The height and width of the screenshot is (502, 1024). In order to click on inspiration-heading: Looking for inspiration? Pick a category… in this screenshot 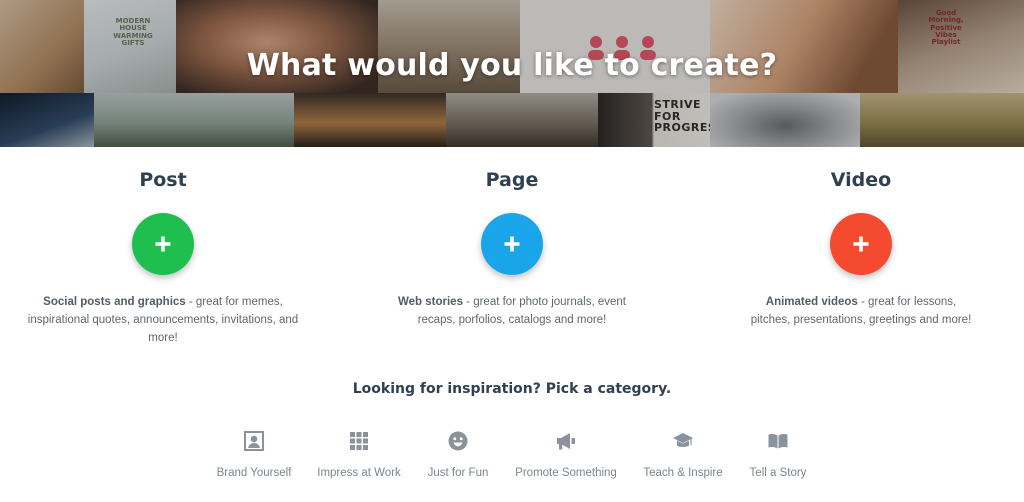, I will do `click(512, 389)`.